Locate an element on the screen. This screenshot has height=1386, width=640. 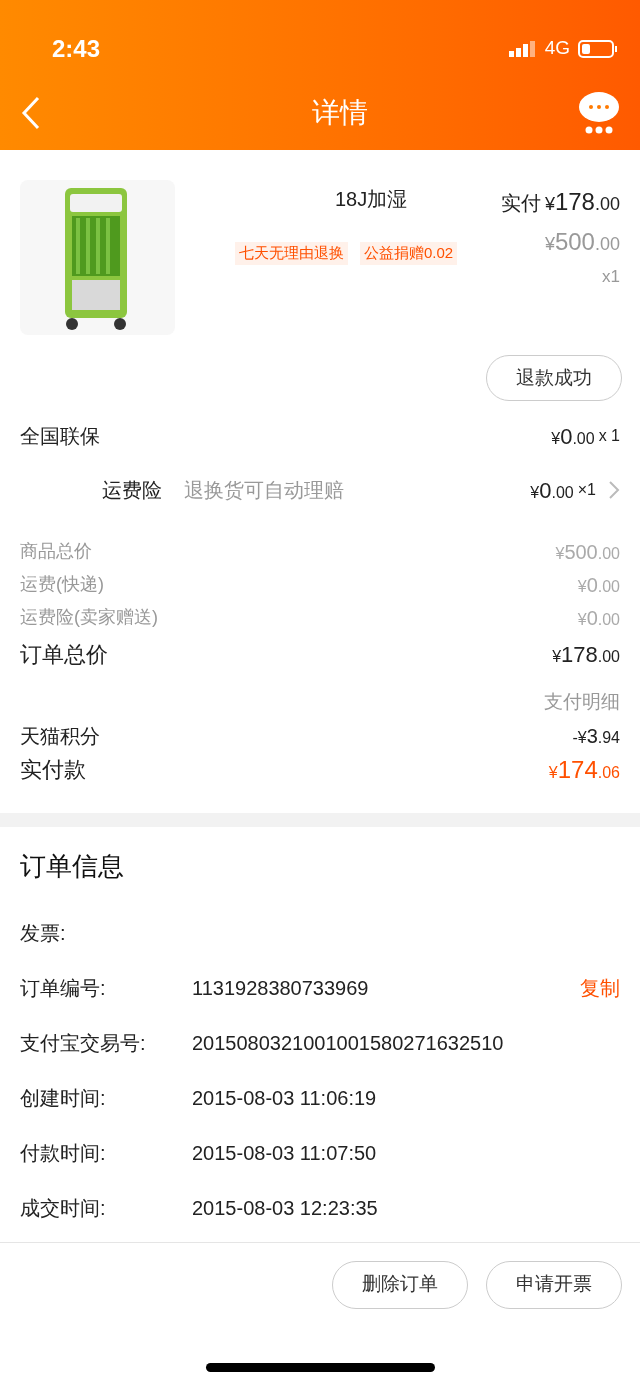
summary-label: 订单总价 is located at coordinates (64, 654).